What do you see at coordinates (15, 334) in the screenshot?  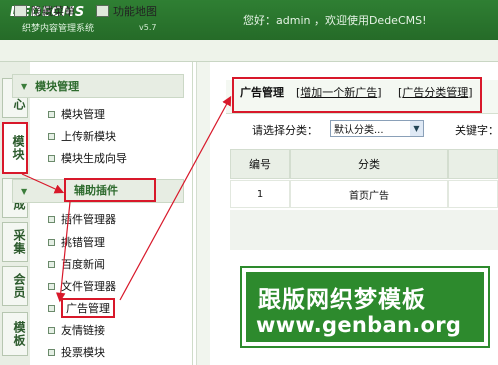 I see `tab-template: 模板` at bounding box center [15, 334].